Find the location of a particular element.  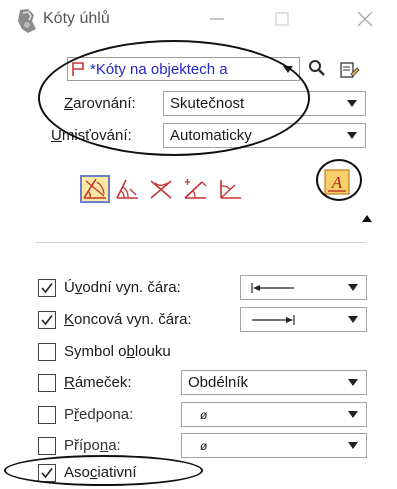

frame-combo: Obdélník is located at coordinates (274, 382).